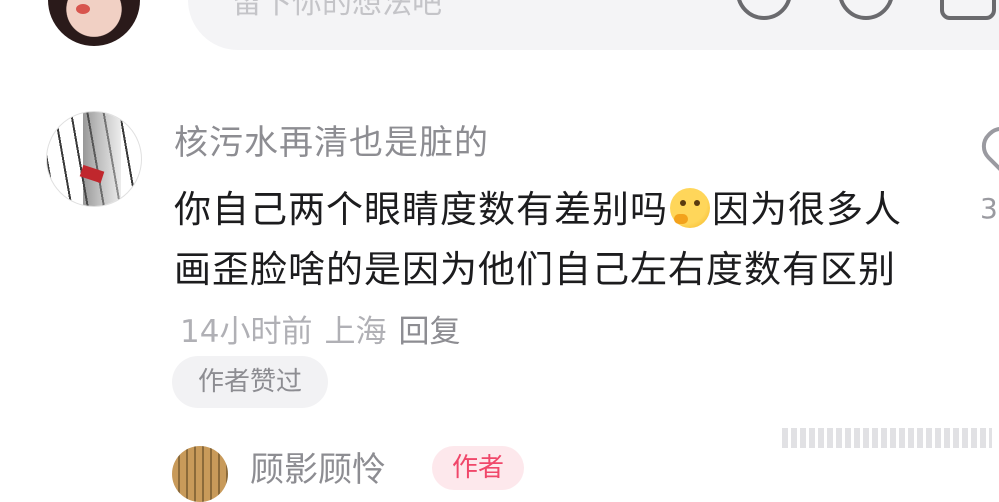  I want to click on current-user-avatar, so click(94, 23).